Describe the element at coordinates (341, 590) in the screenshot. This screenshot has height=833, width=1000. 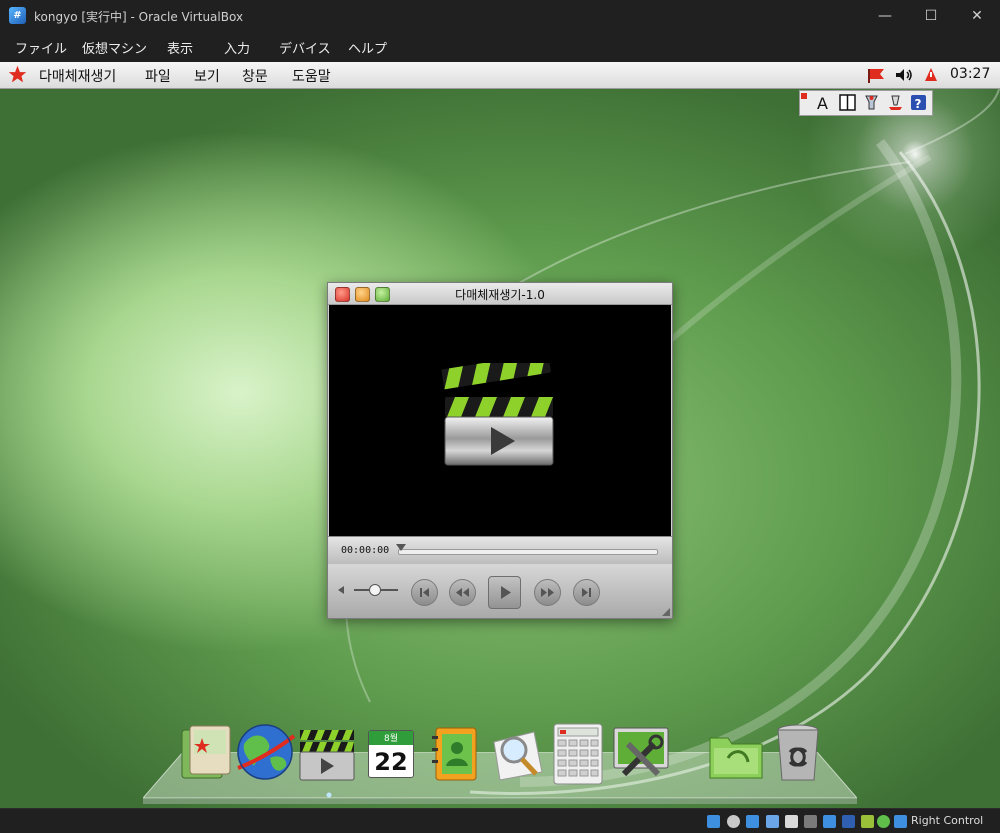
I see `volume-low-icon` at that location.